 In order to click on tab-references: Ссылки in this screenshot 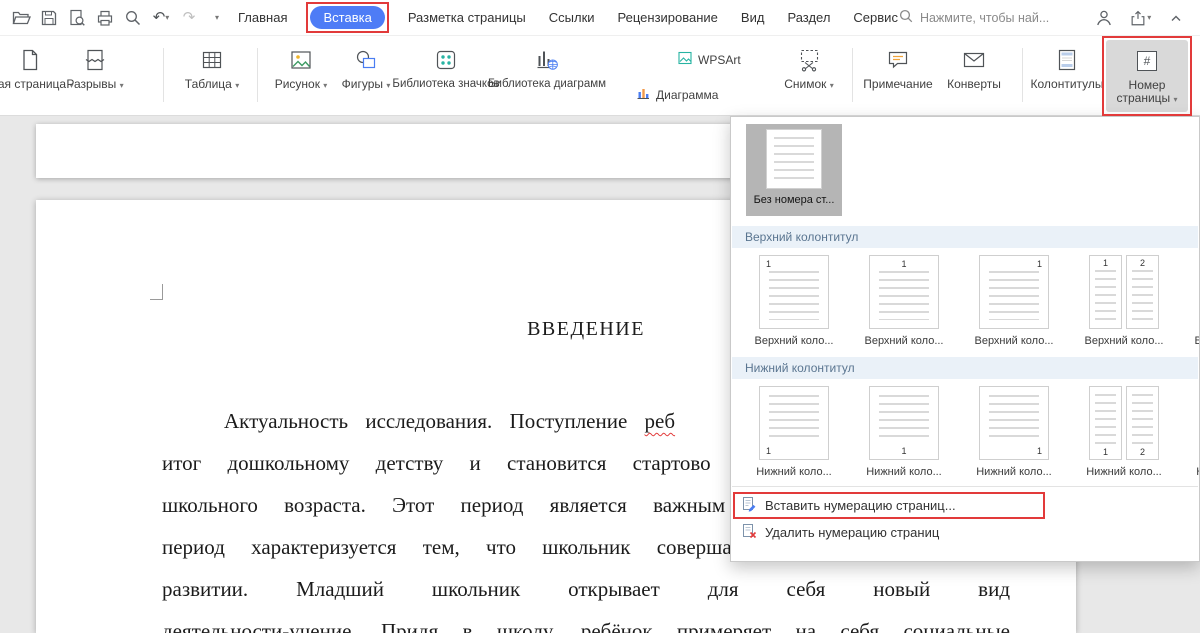, I will do `click(572, 17)`.